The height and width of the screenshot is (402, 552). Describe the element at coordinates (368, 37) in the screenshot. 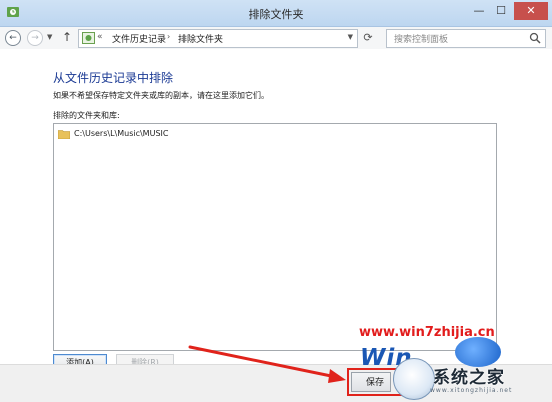

I see `refresh-icon: ⟳` at that location.